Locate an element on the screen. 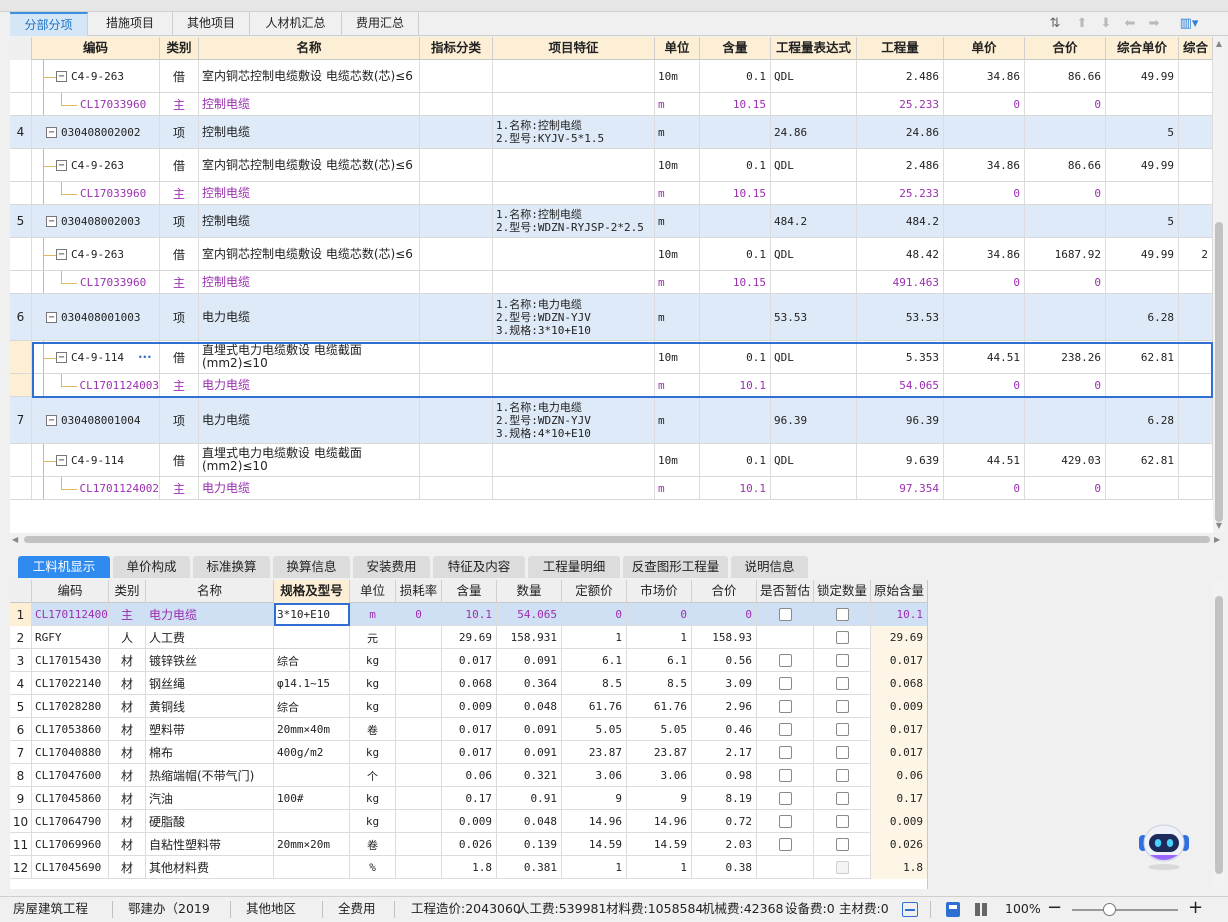  cell-type: 借 is located at coordinates (179, 165).